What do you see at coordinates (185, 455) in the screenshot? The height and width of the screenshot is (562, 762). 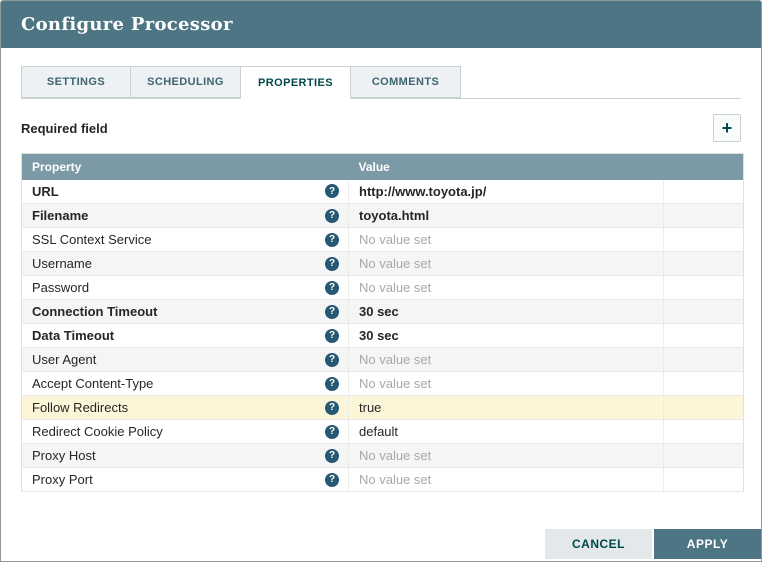 I see `property-cell: Proxy Host ?` at bounding box center [185, 455].